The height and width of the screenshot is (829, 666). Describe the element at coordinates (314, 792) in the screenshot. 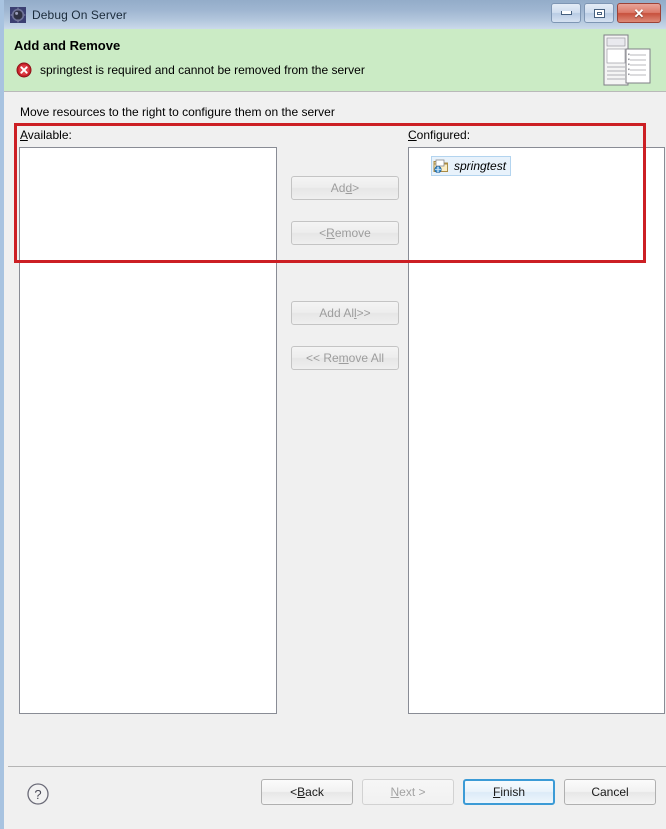

I see `back-button-post: ack` at that location.